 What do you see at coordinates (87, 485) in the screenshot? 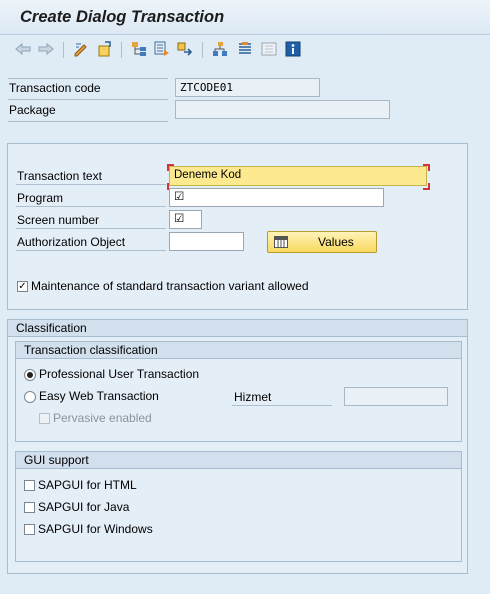
I see `sapgui-html-label: SAPGUI for HTML` at bounding box center [87, 485].